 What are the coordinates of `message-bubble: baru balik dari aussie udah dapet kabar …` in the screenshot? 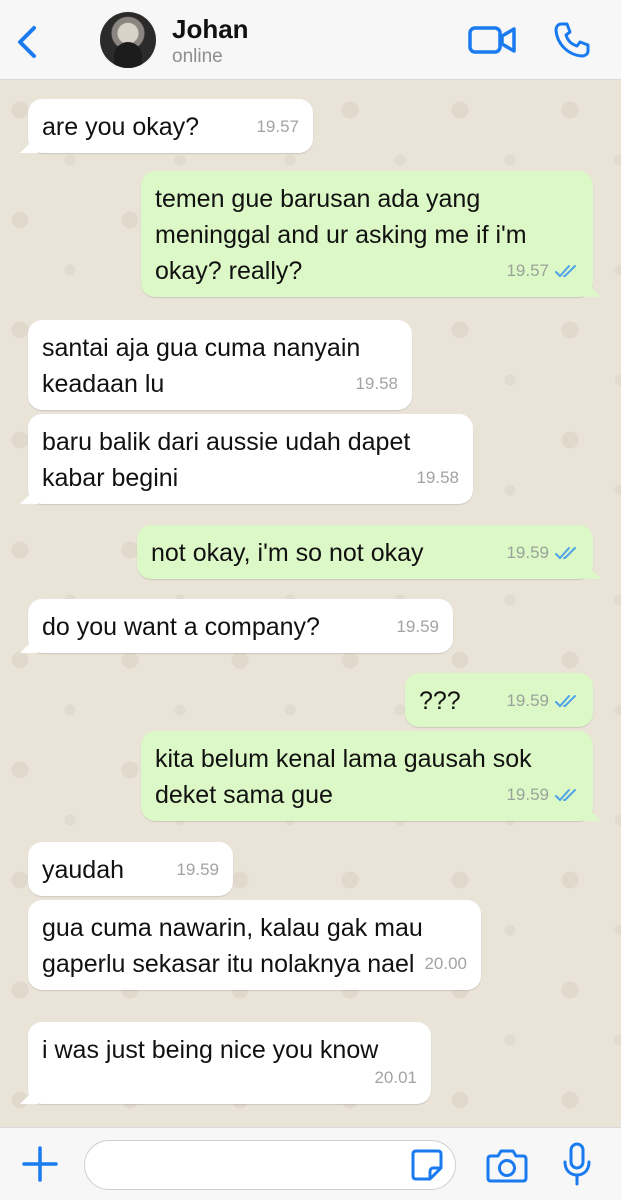 It's located at (250, 459).